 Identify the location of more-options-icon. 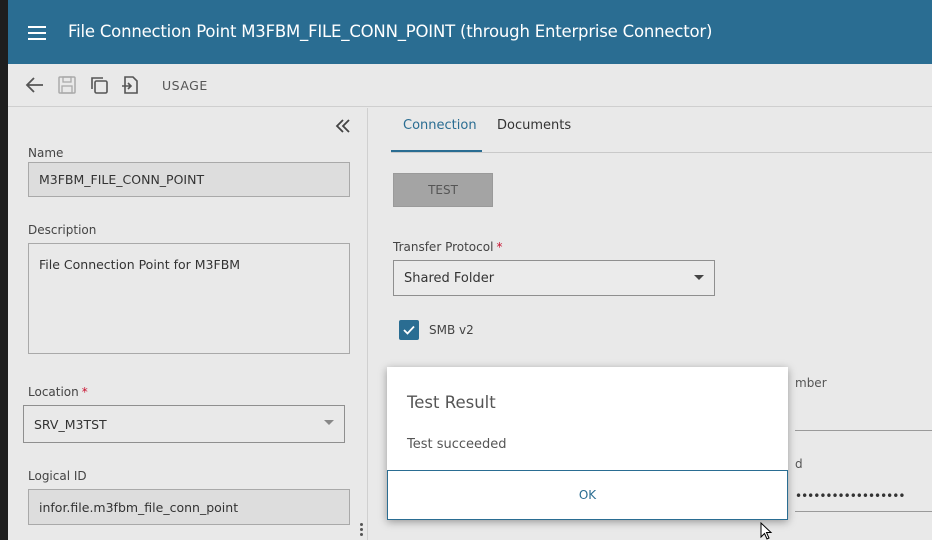
(362, 531).